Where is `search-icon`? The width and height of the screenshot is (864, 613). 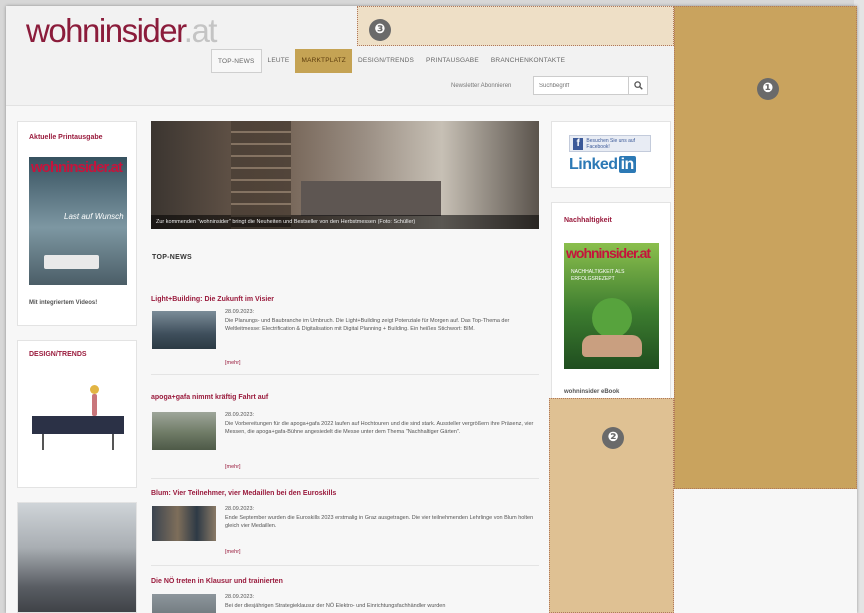
search-icon is located at coordinates (638, 85).